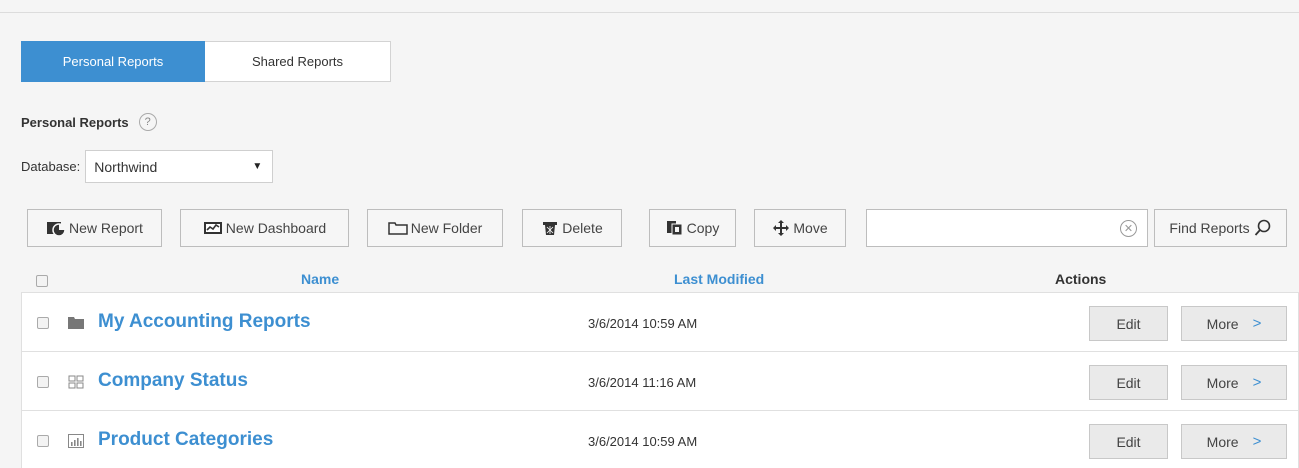 The image size is (1299, 468). I want to click on folder-icon, so click(76, 323).